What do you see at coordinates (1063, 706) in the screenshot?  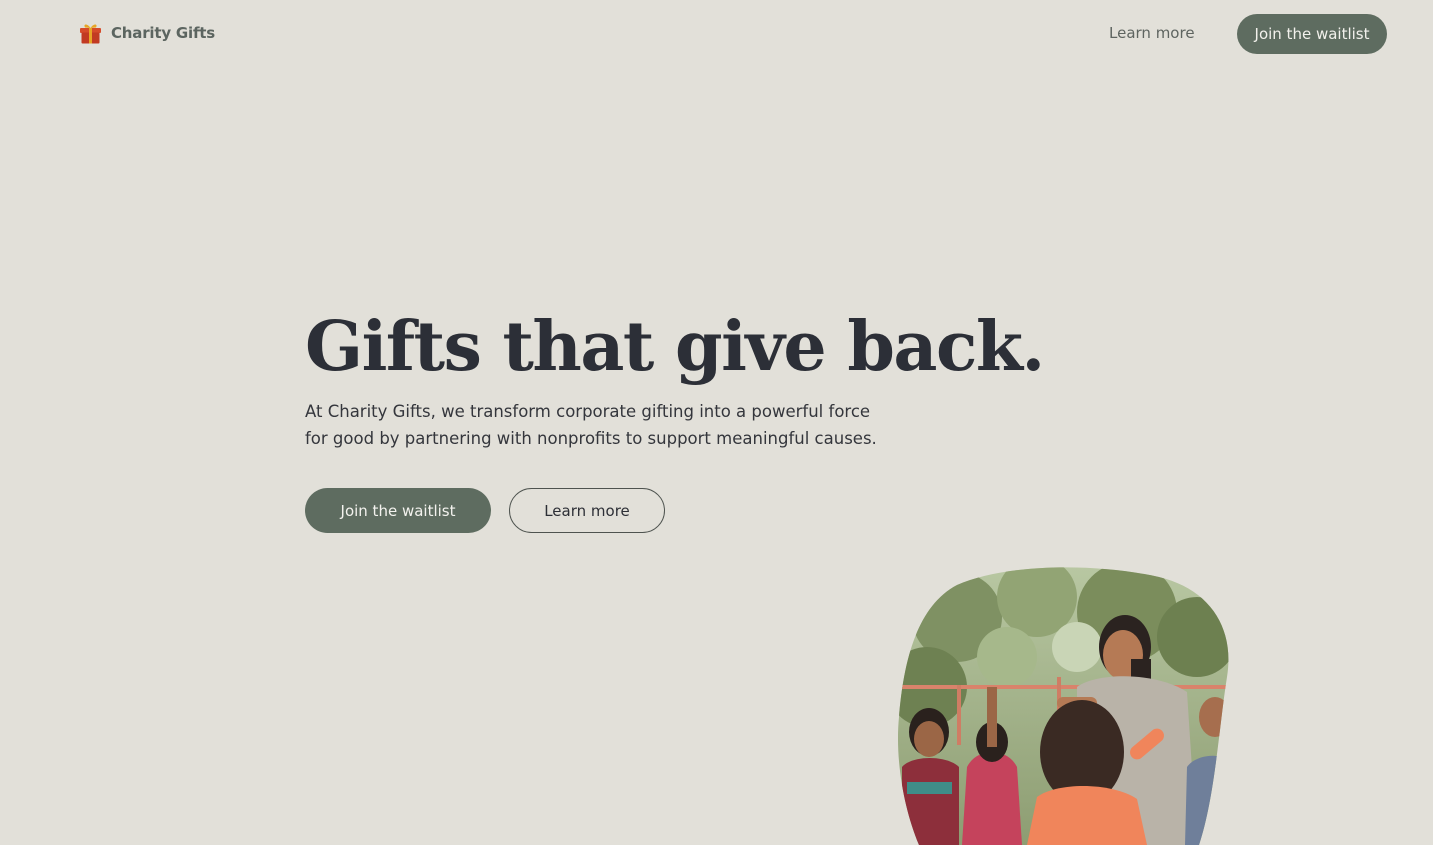 I see `hero-photo` at bounding box center [1063, 706].